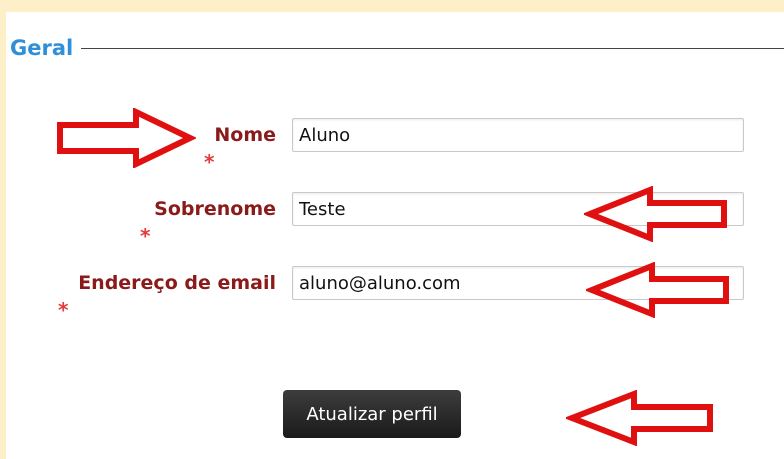  What do you see at coordinates (42, 48) in the screenshot?
I see `section-title: Geral` at bounding box center [42, 48].